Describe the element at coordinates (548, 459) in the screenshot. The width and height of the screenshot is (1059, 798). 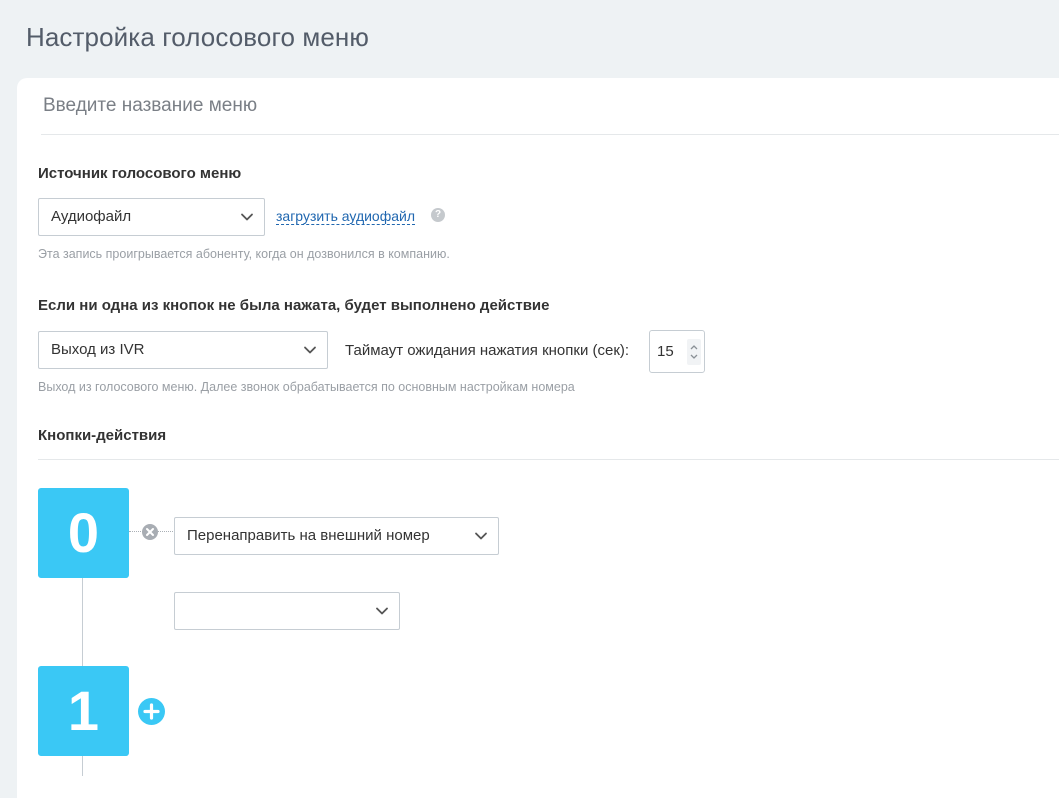
I see `section-divider` at that location.